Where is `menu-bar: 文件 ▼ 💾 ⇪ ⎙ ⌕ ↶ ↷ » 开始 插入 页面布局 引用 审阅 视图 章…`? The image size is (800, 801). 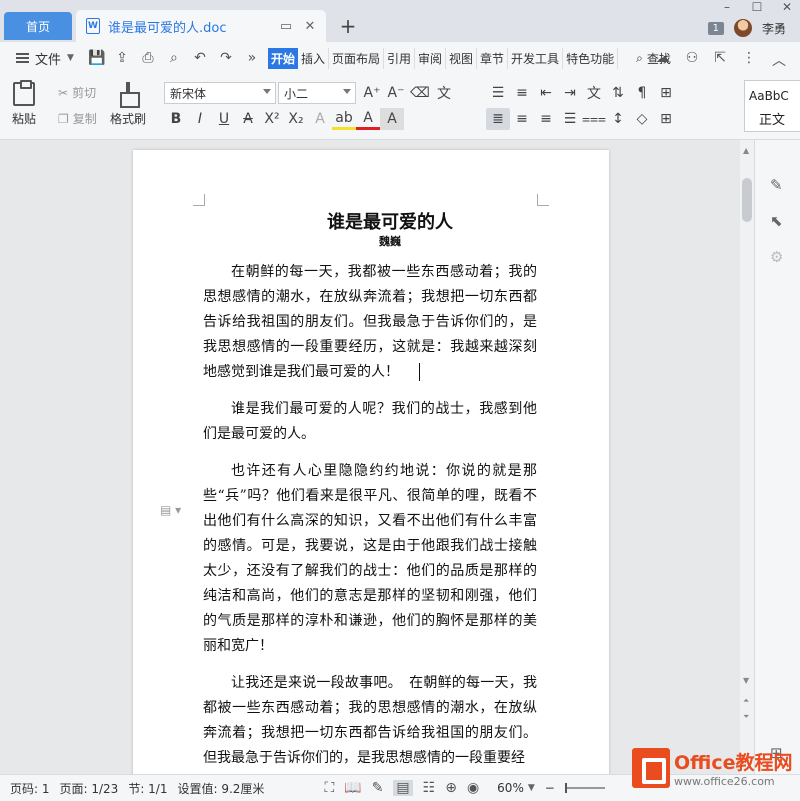 menu-bar: 文件 ▼ 💾 ⇪ ⎙ ⌕ ↶ ↷ » 开始 插入 页面布局 引用 审阅 视图 章… is located at coordinates (400, 58).